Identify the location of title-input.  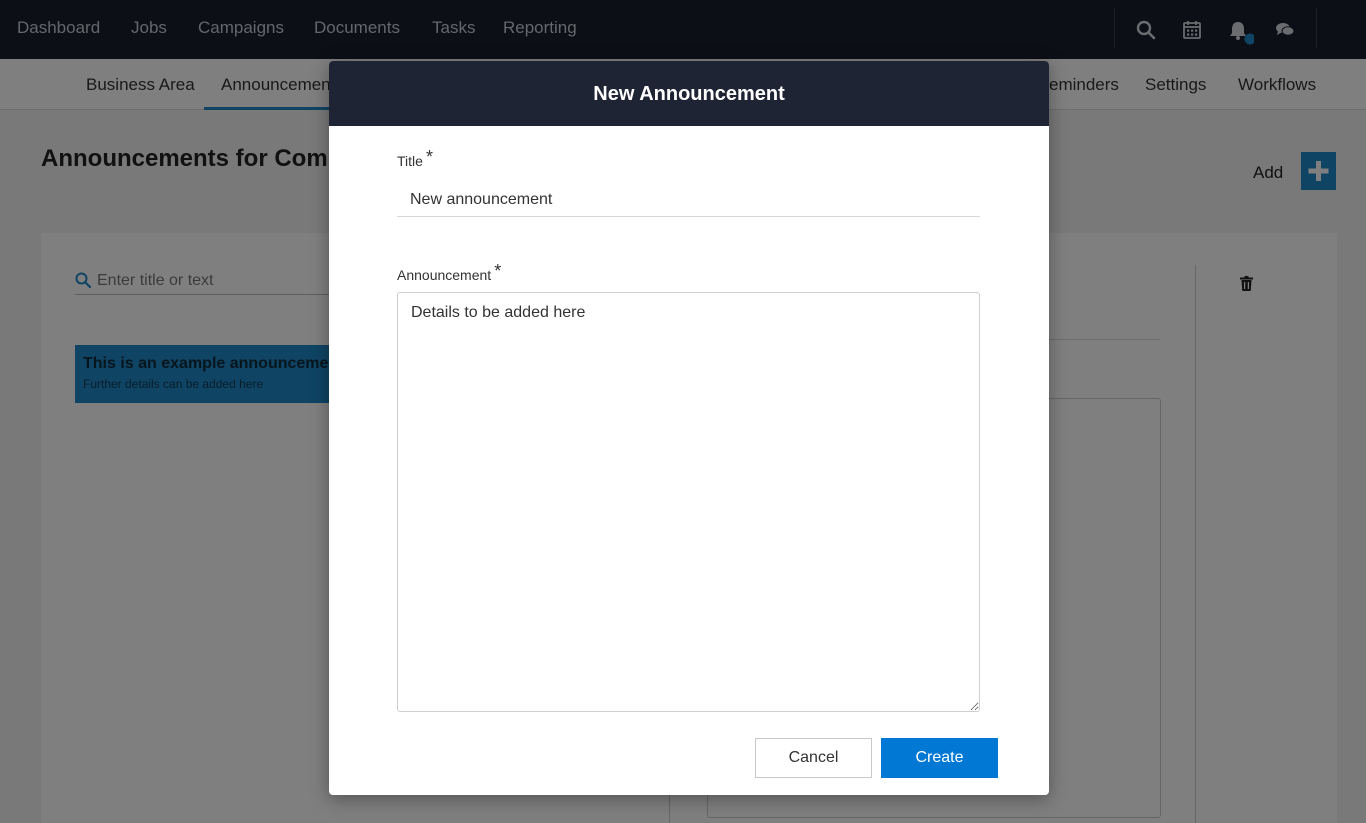
(688, 200).